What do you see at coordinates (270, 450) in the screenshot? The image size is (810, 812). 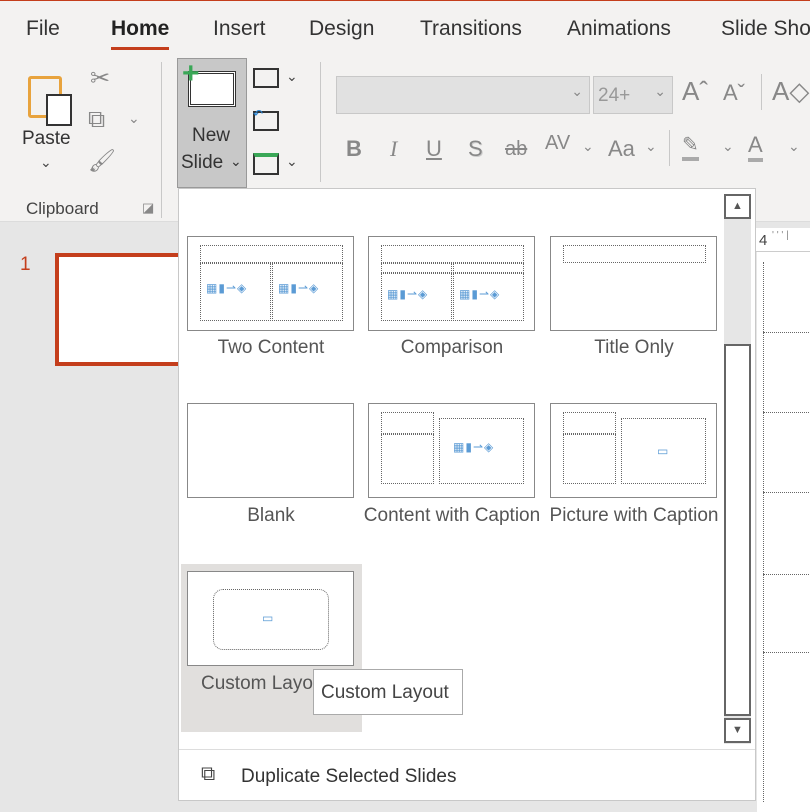 I see `layout-blank` at bounding box center [270, 450].